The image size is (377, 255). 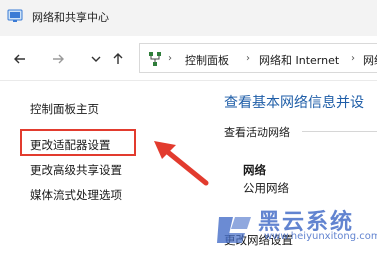 What do you see at coordinates (254, 170) in the screenshot?
I see `network-name: 网络` at bounding box center [254, 170].